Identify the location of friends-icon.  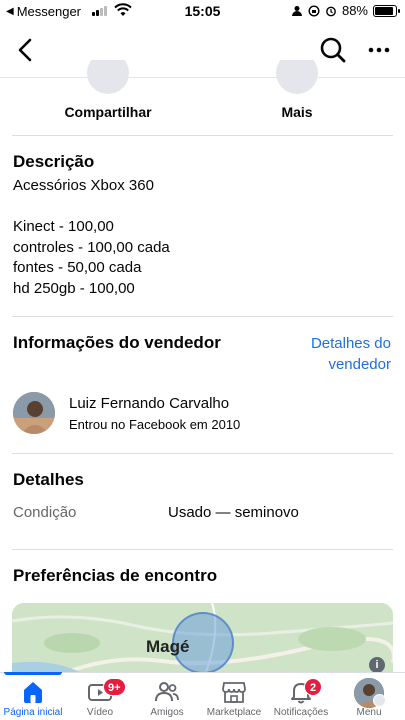
(167, 692).